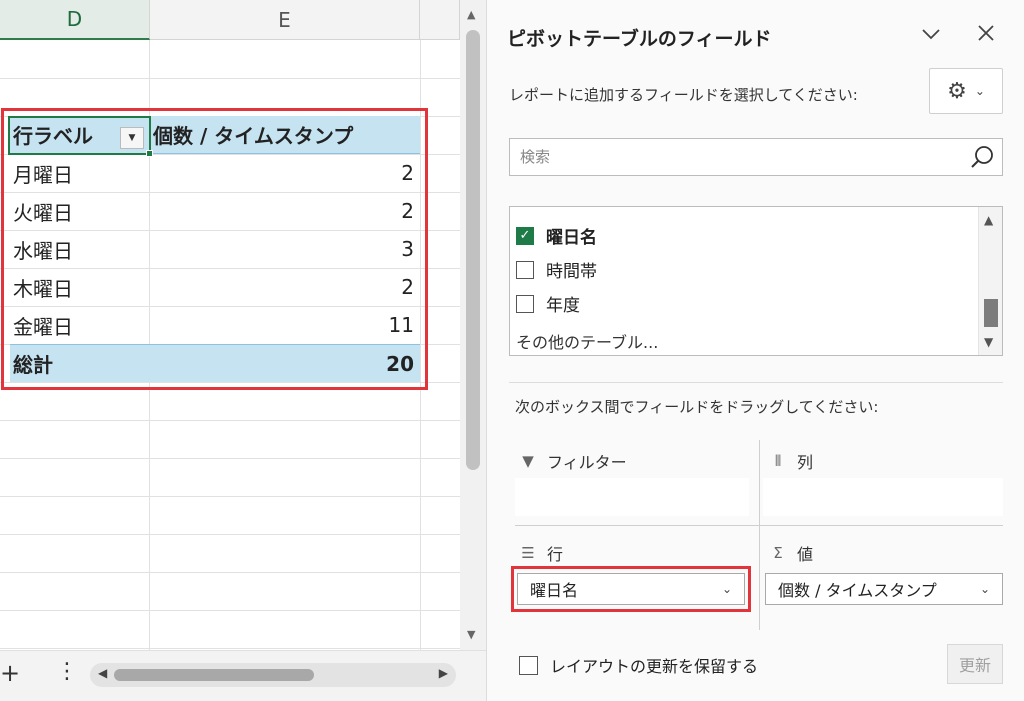 The height and width of the screenshot is (701, 1024). Describe the element at coordinates (443, 673) in the screenshot. I see `scroll-right-icon: ▶` at that location.